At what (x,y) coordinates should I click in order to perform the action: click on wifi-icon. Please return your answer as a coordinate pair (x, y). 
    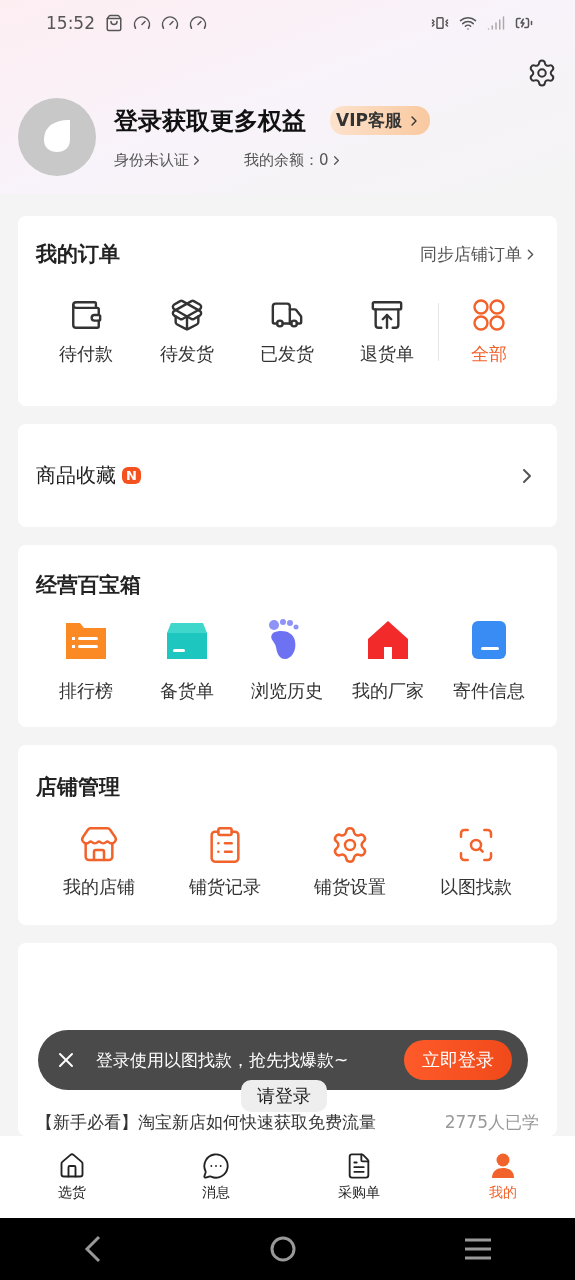
    Looking at the image, I should click on (468, 23).